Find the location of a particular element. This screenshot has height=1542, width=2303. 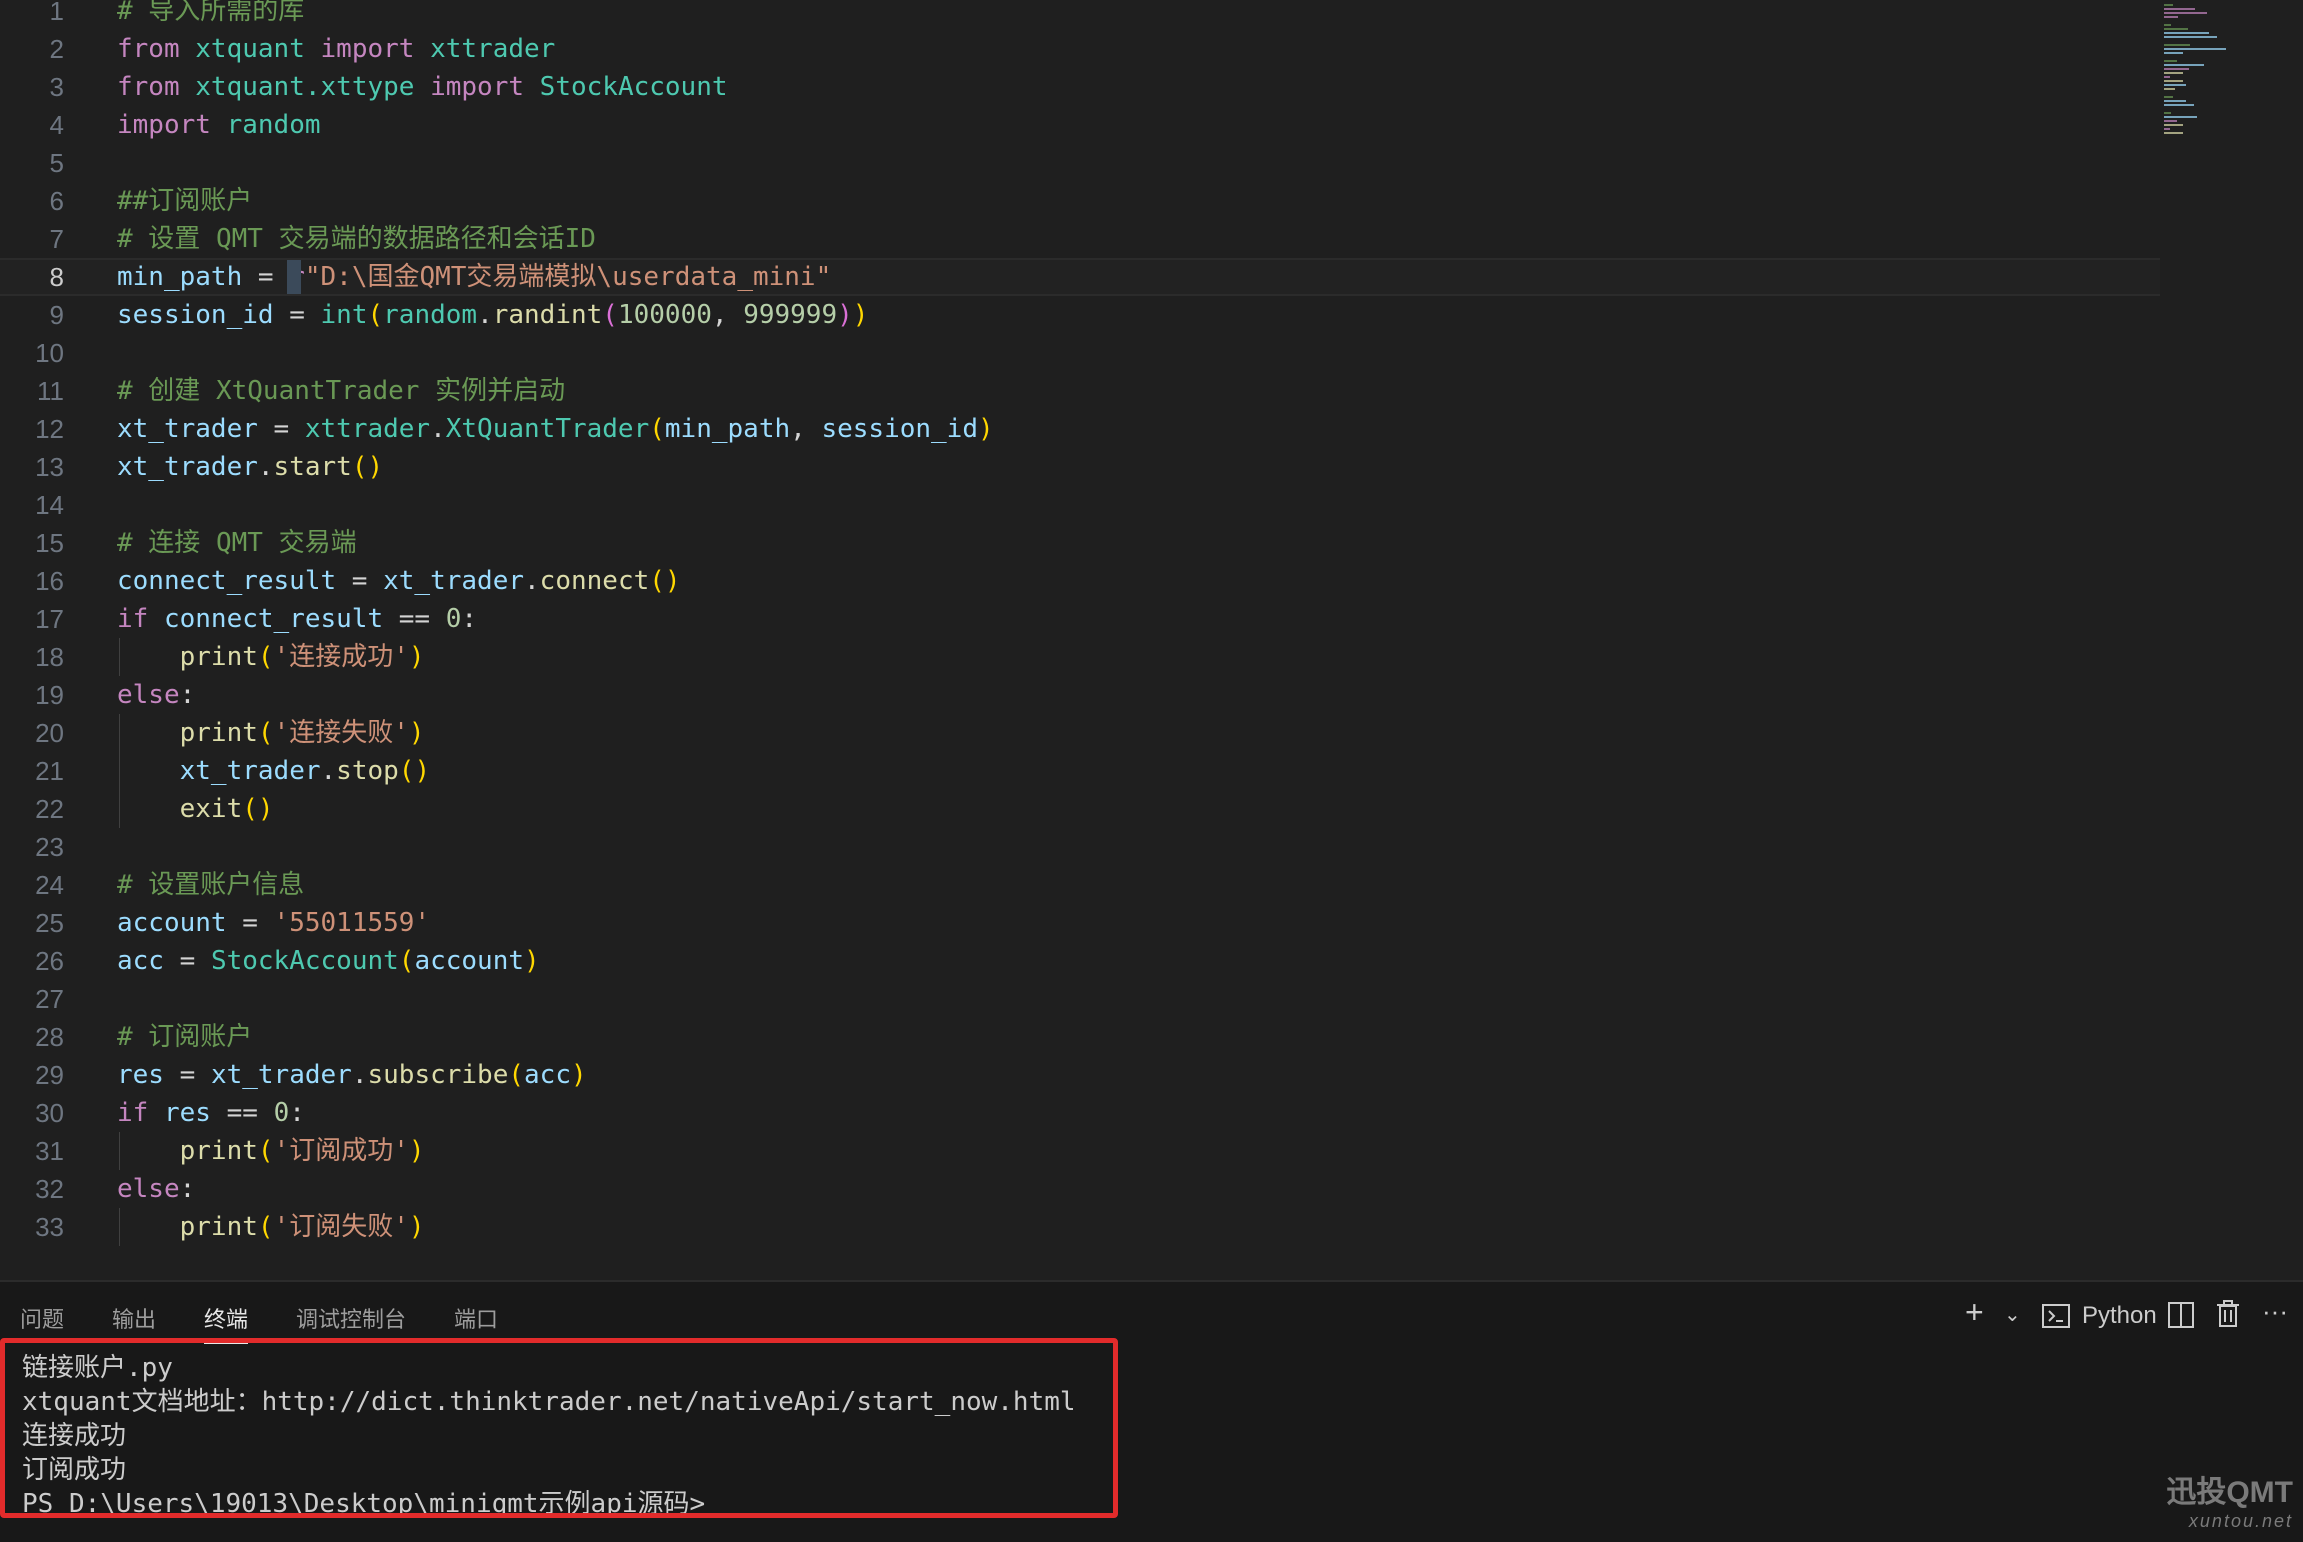

code-line: 28 # 订阅账户 is located at coordinates (1080, 1037).